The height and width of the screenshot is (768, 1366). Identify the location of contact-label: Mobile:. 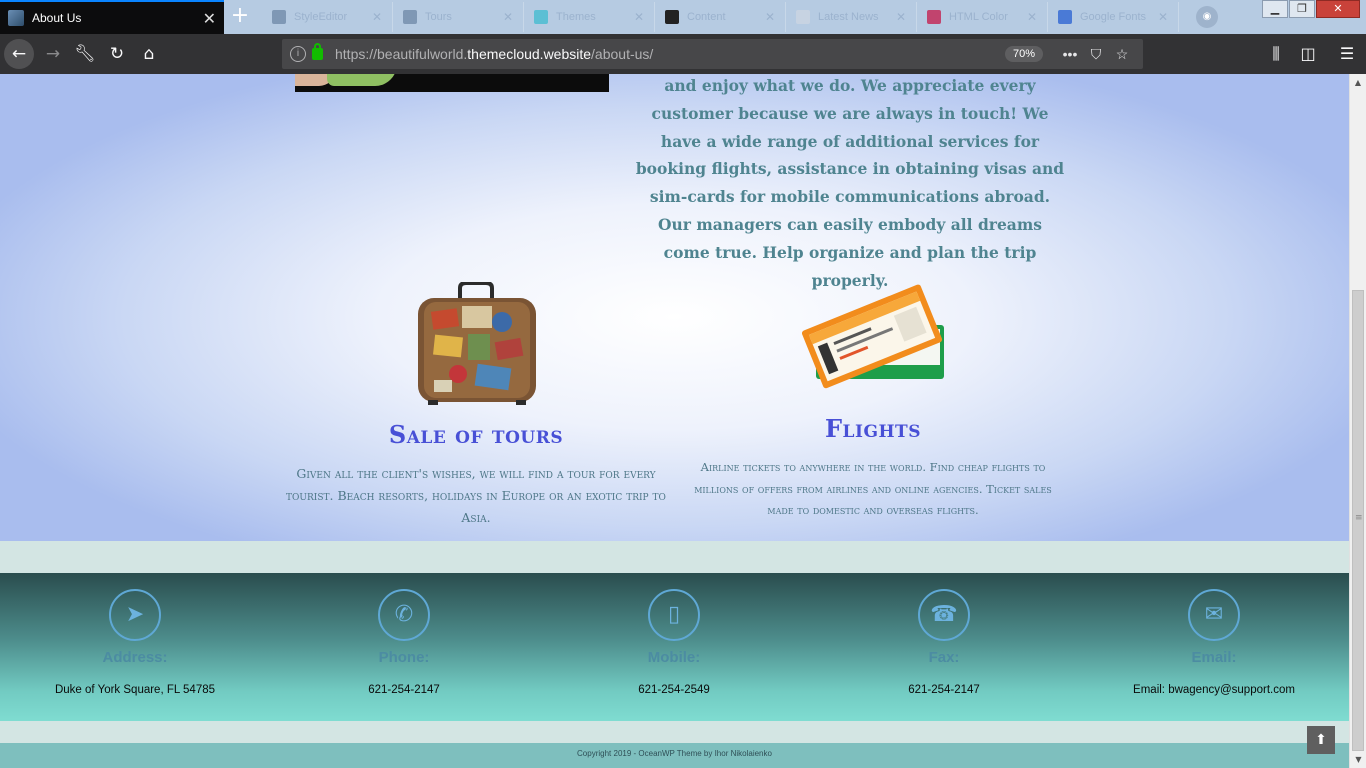
(674, 657).